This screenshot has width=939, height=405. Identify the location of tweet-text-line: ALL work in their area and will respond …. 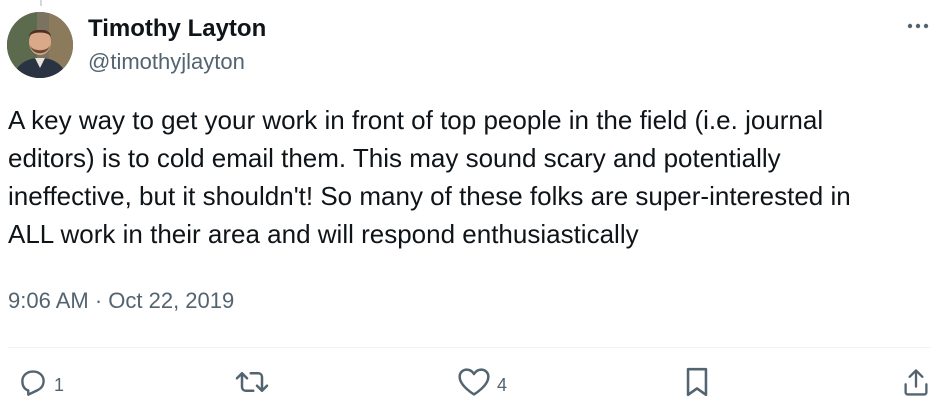
(323, 234).